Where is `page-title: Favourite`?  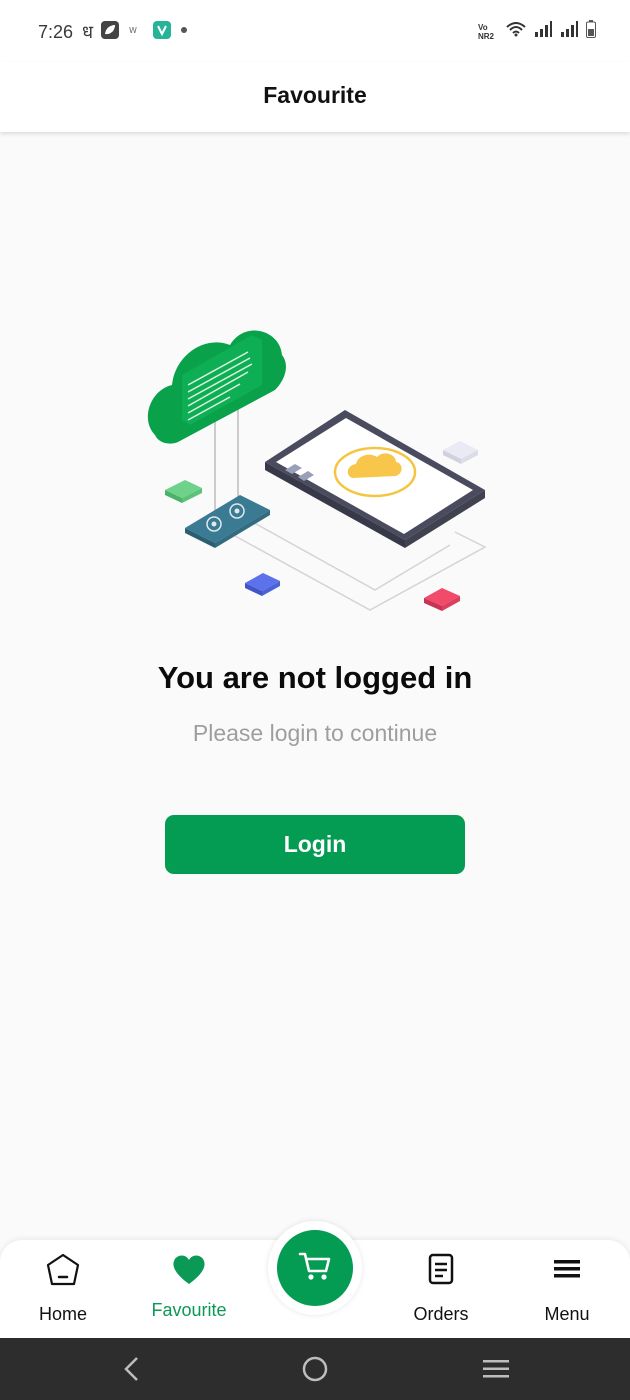
page-title: Favourite is located at coordinates (315, 95).